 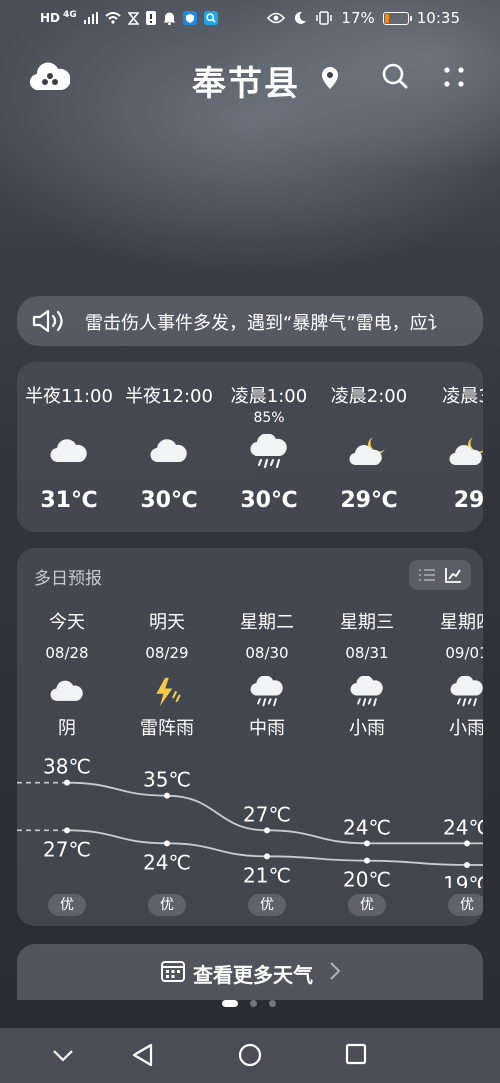 What do you see at coordinates (265, 323) in the screenshot?
I see `alert-text: 雷击伤人事件多发，遇到“暴脾气”雷电，应讠` at bounding box center [265, 323].